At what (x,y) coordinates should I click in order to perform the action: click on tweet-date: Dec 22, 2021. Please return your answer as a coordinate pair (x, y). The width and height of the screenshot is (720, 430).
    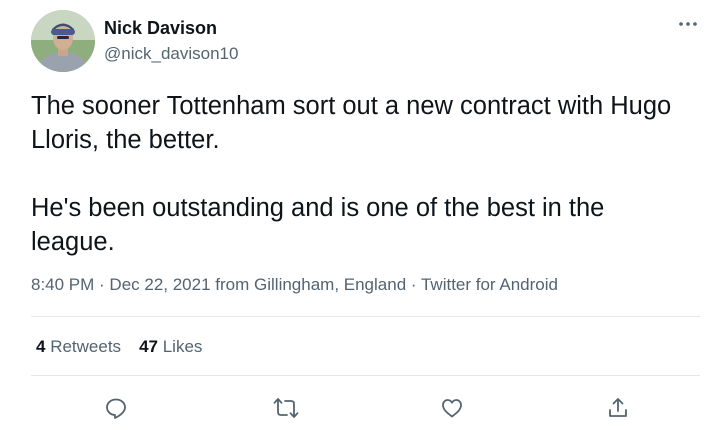
    Looking at the image, I should click on (159, 284).